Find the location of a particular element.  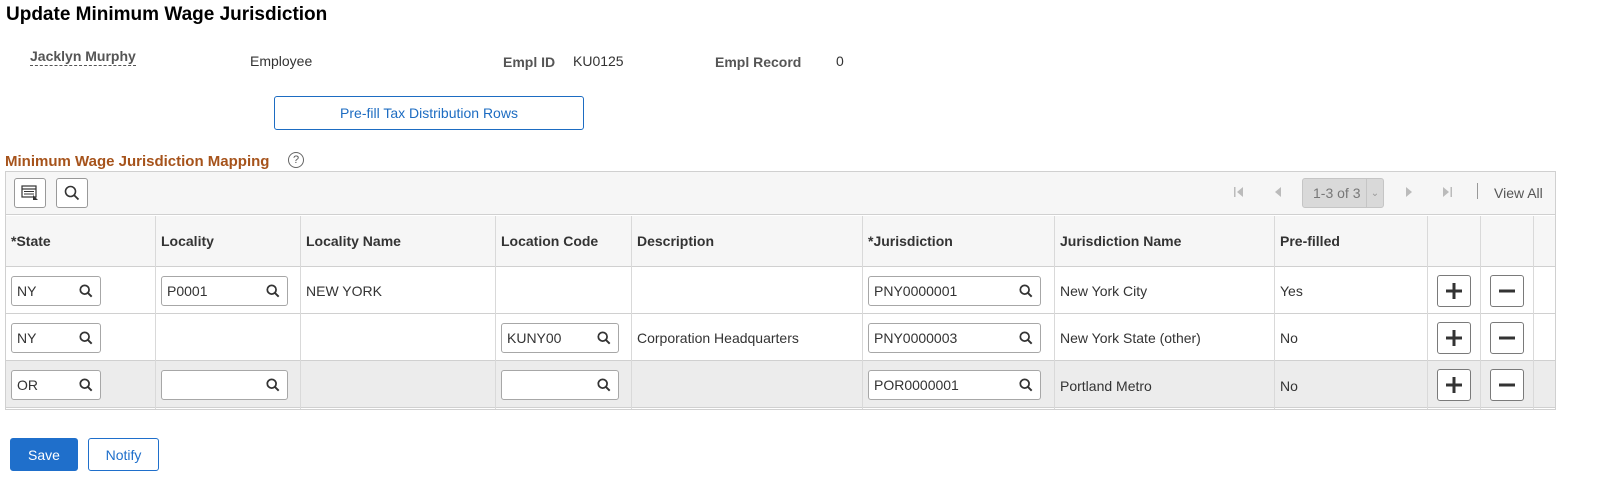

employee-name-link: Jacklyn Murphy is located at coordinates (83, 57).